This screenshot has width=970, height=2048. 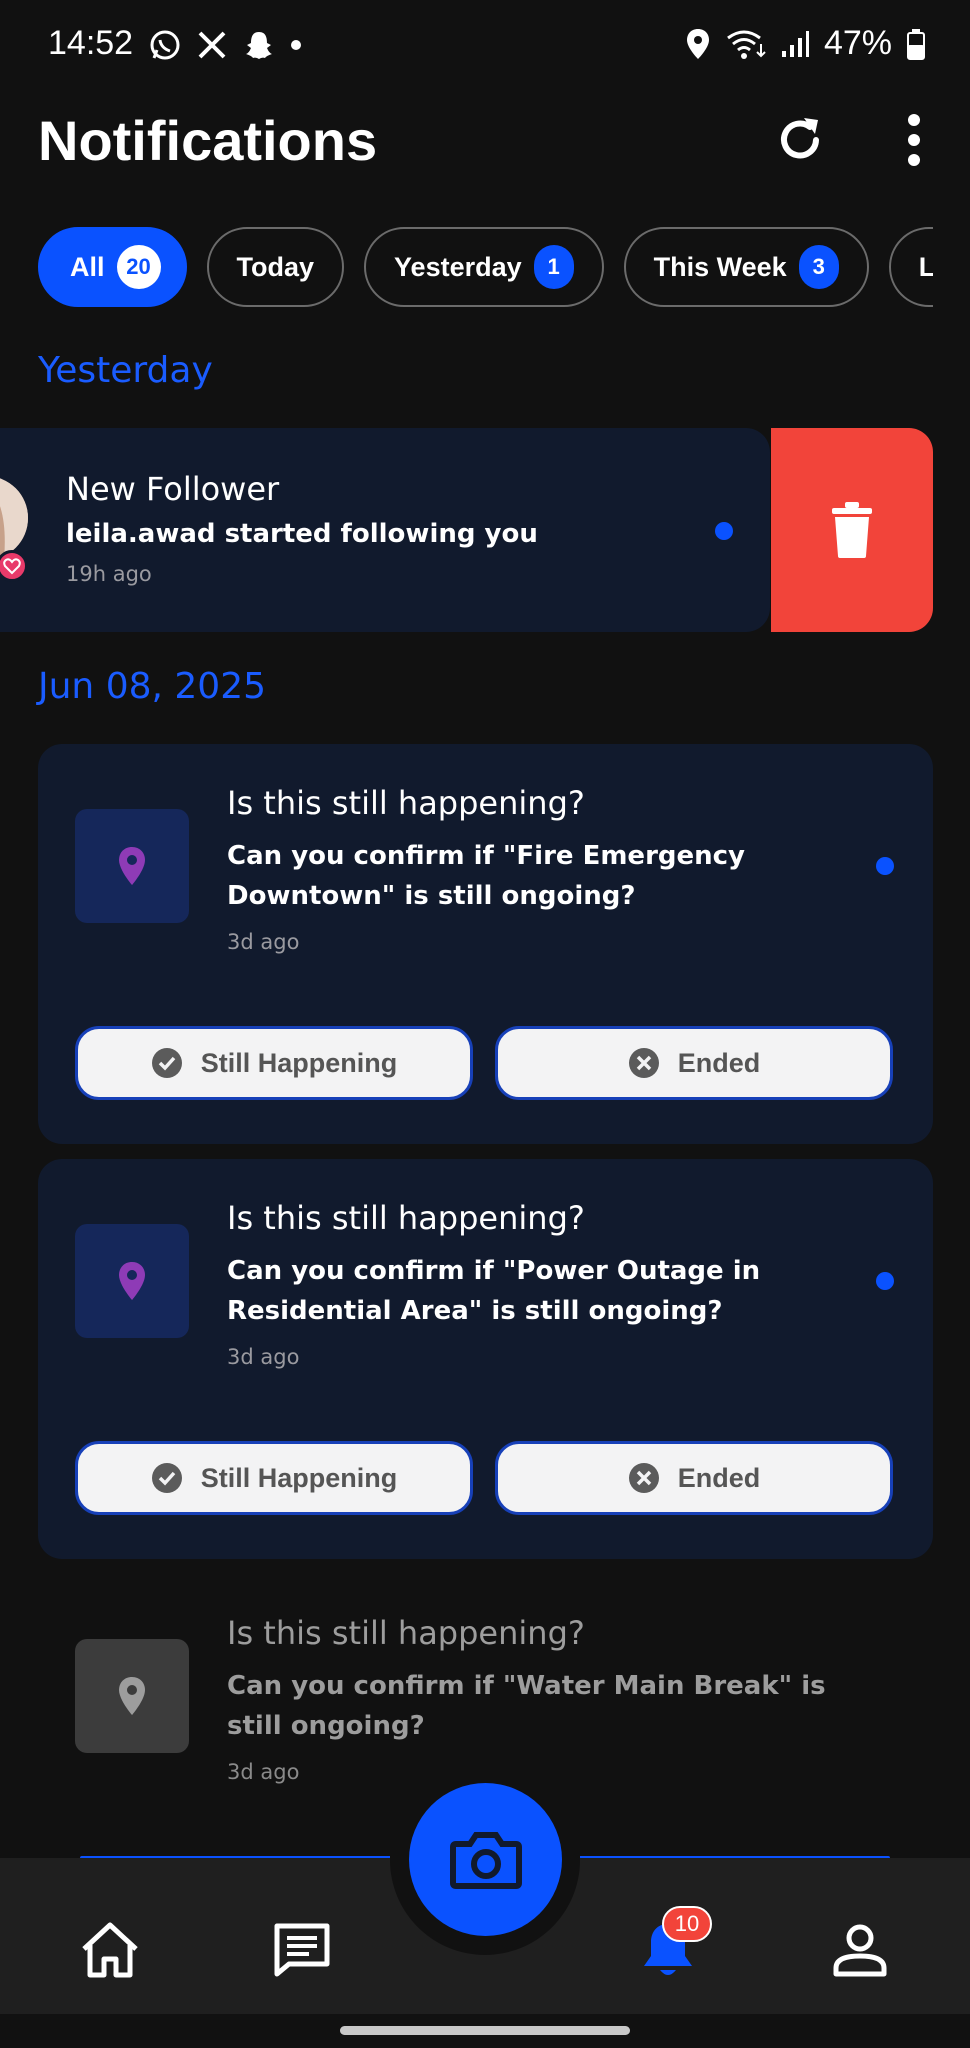 What do you see at coordinates (697, 43) in the screenshot?
I see `location-icon` at bounding box center [697, 43].